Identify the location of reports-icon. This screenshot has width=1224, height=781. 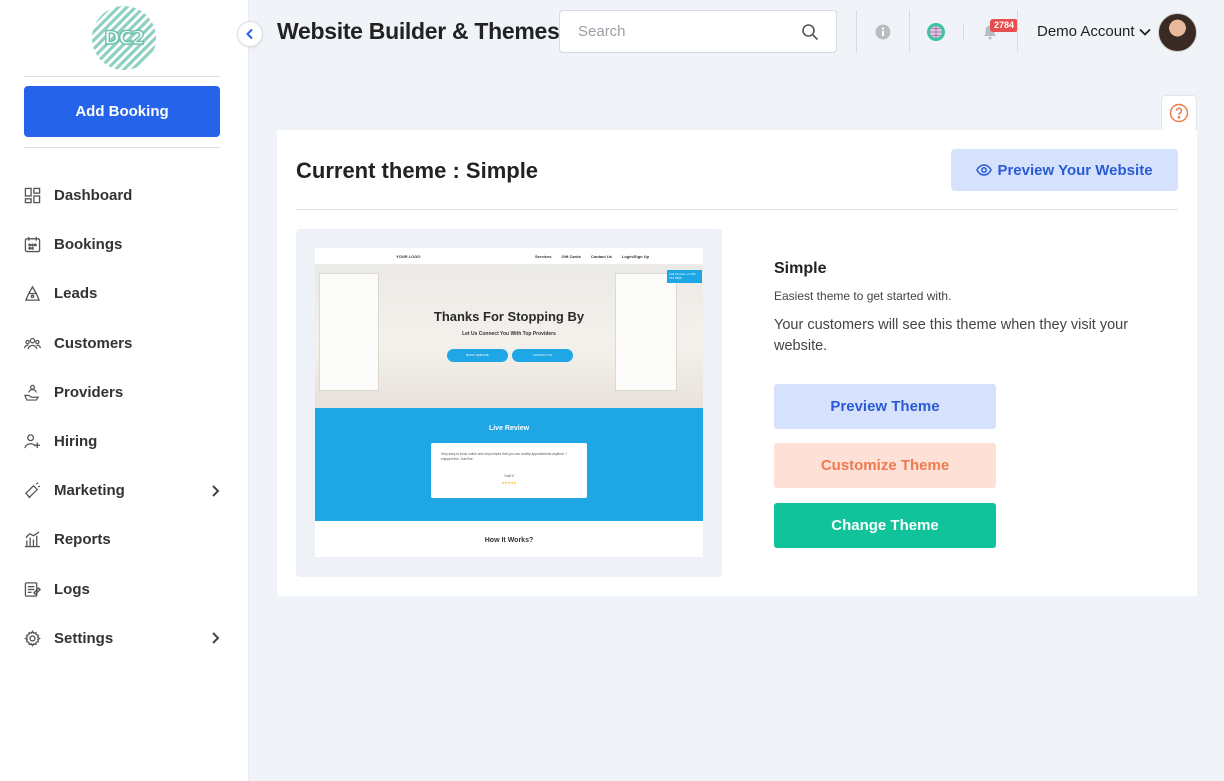
(32, 539).